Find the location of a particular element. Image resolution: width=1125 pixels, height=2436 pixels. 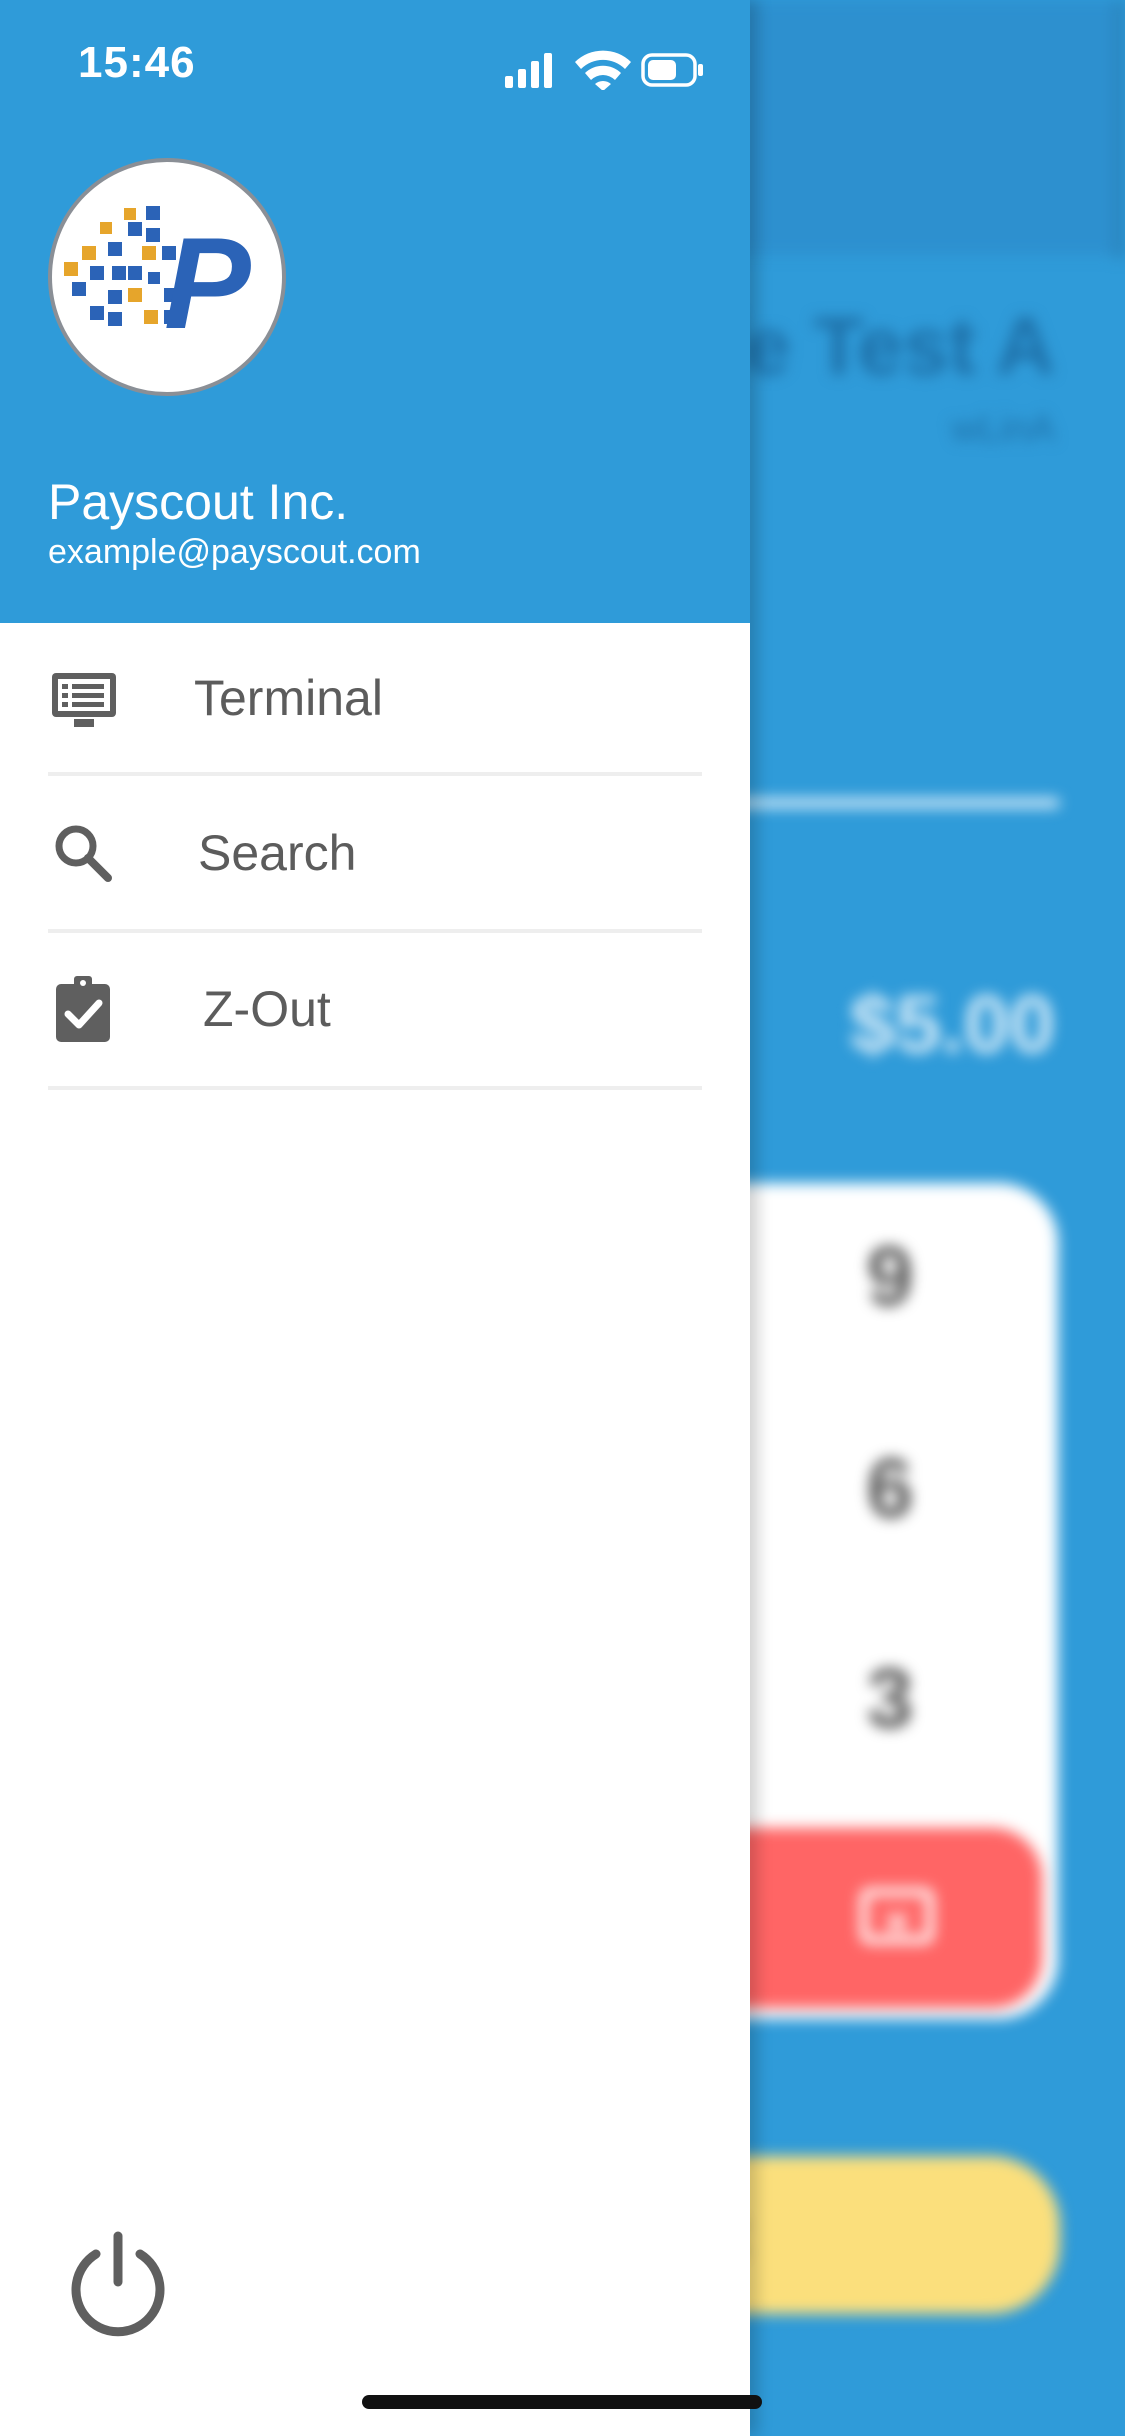

menu-item-search: Search is located at coordinates (375, 855).